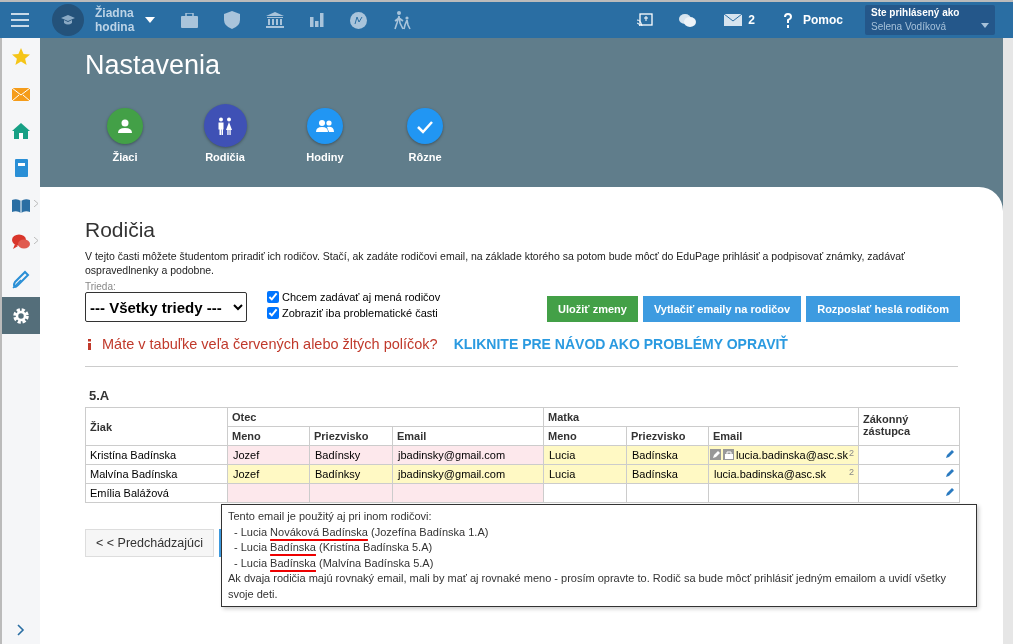  I want to click on tooltip-note: Ak dvaja rodičia majú rovnaký email, mali by mať aj rovnaké meno - prosím opravte to. Rodič sa bude môcť prihlásiť jedným emailom a uvidí všetky svoje deti., so click(587, 586).